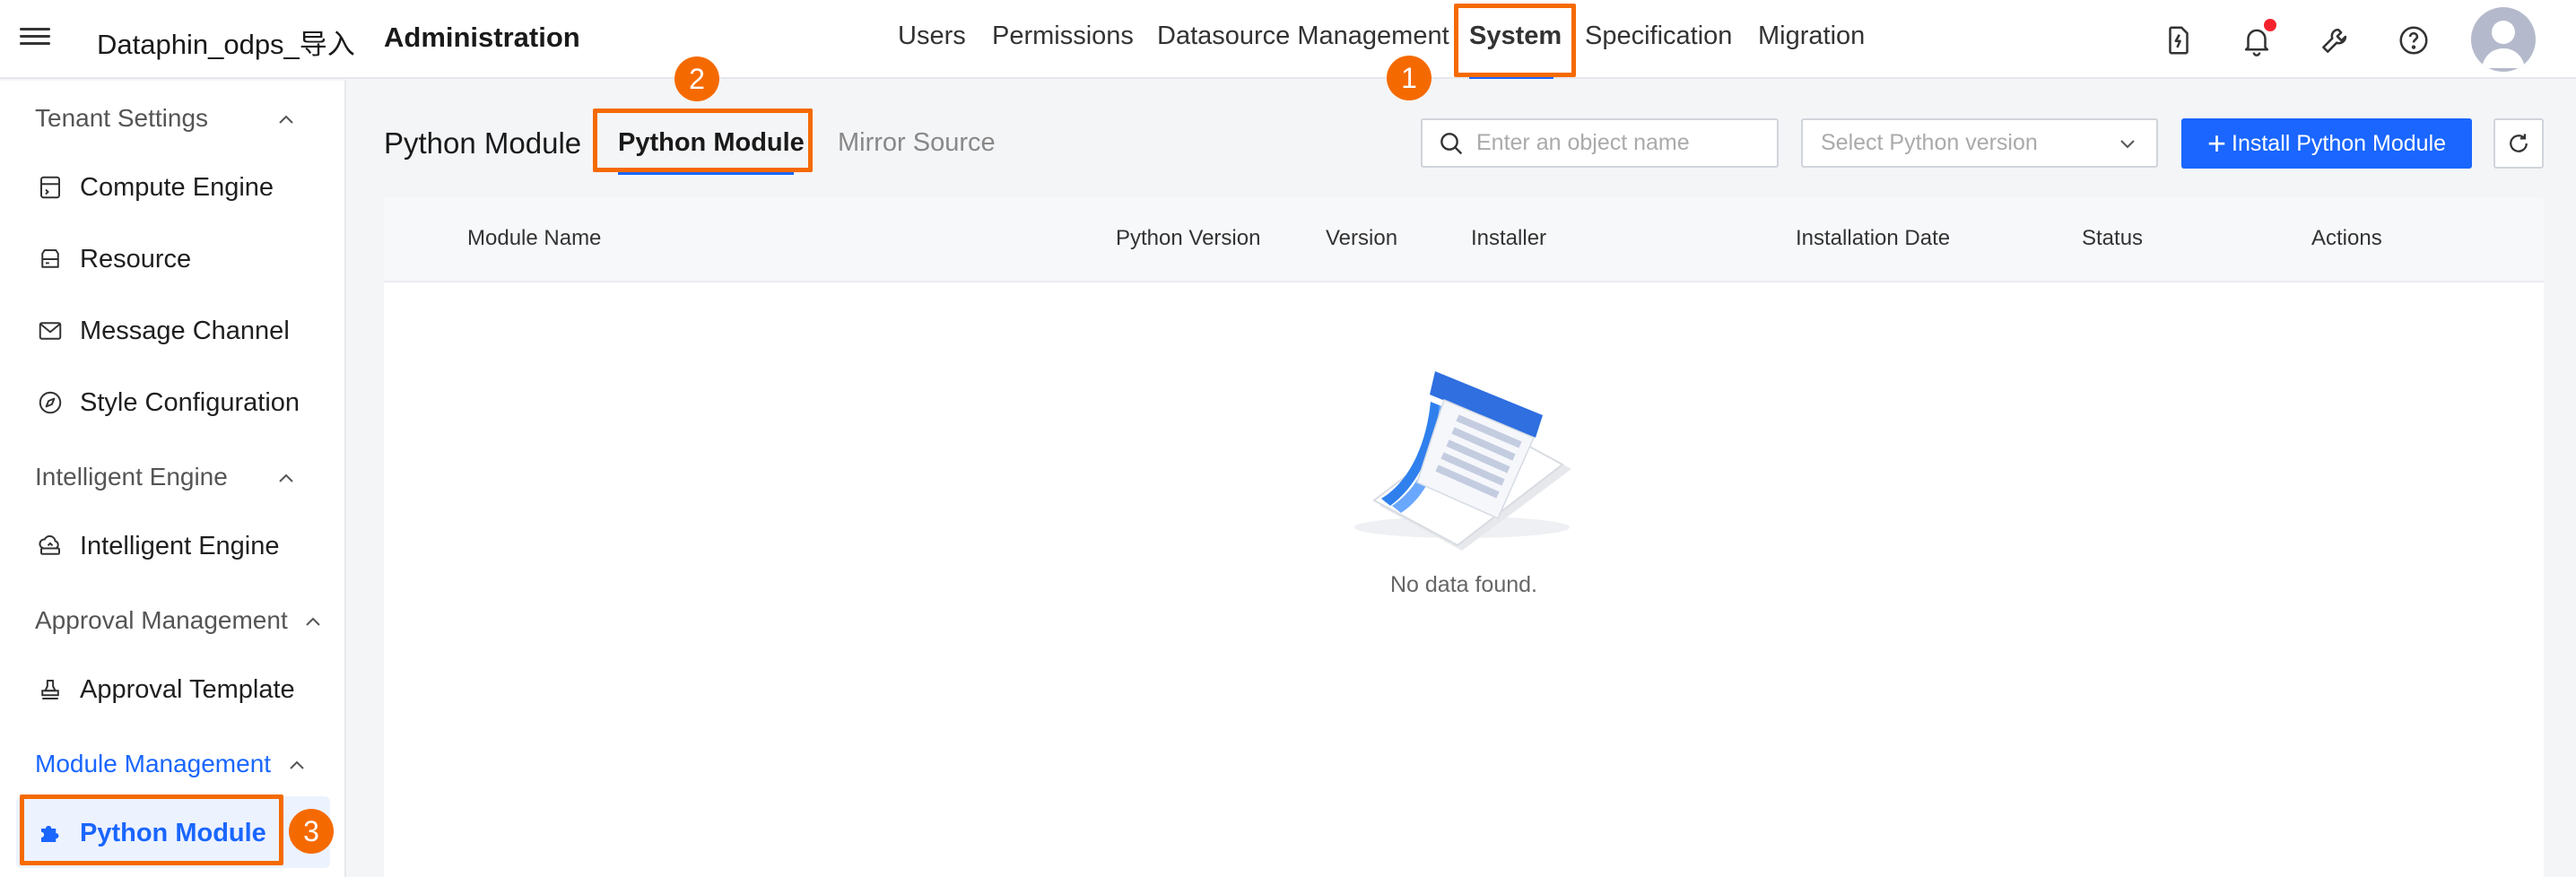  Describe the element at coordinates (1658, 36) in the screenshot. I see `nav-specification: Specification` at that location.